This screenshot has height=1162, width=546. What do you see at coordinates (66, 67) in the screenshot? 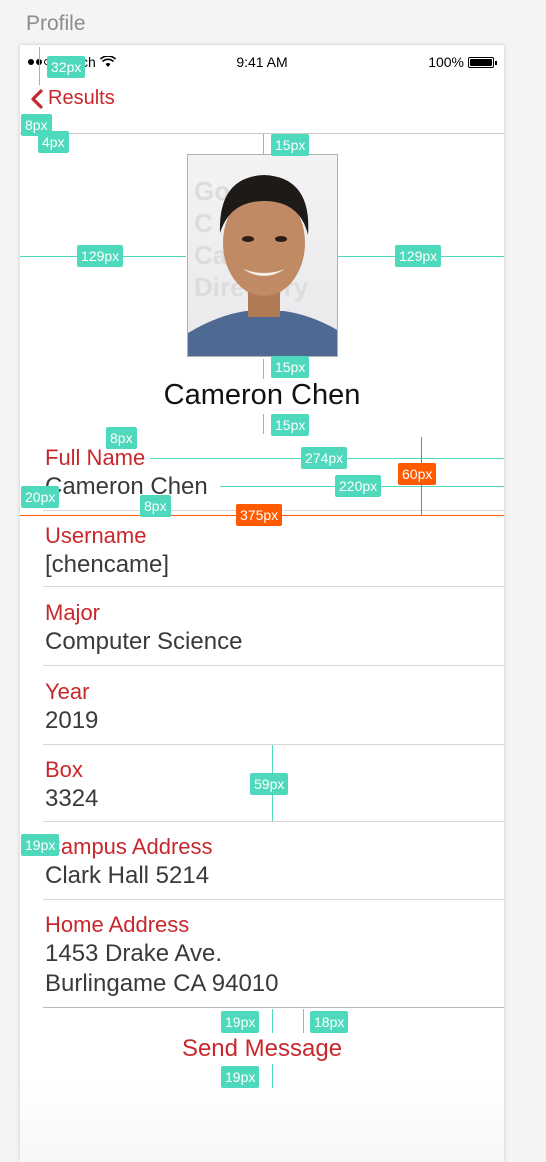
I see `measure-badge: 32px` at bounding box center [66, 67].